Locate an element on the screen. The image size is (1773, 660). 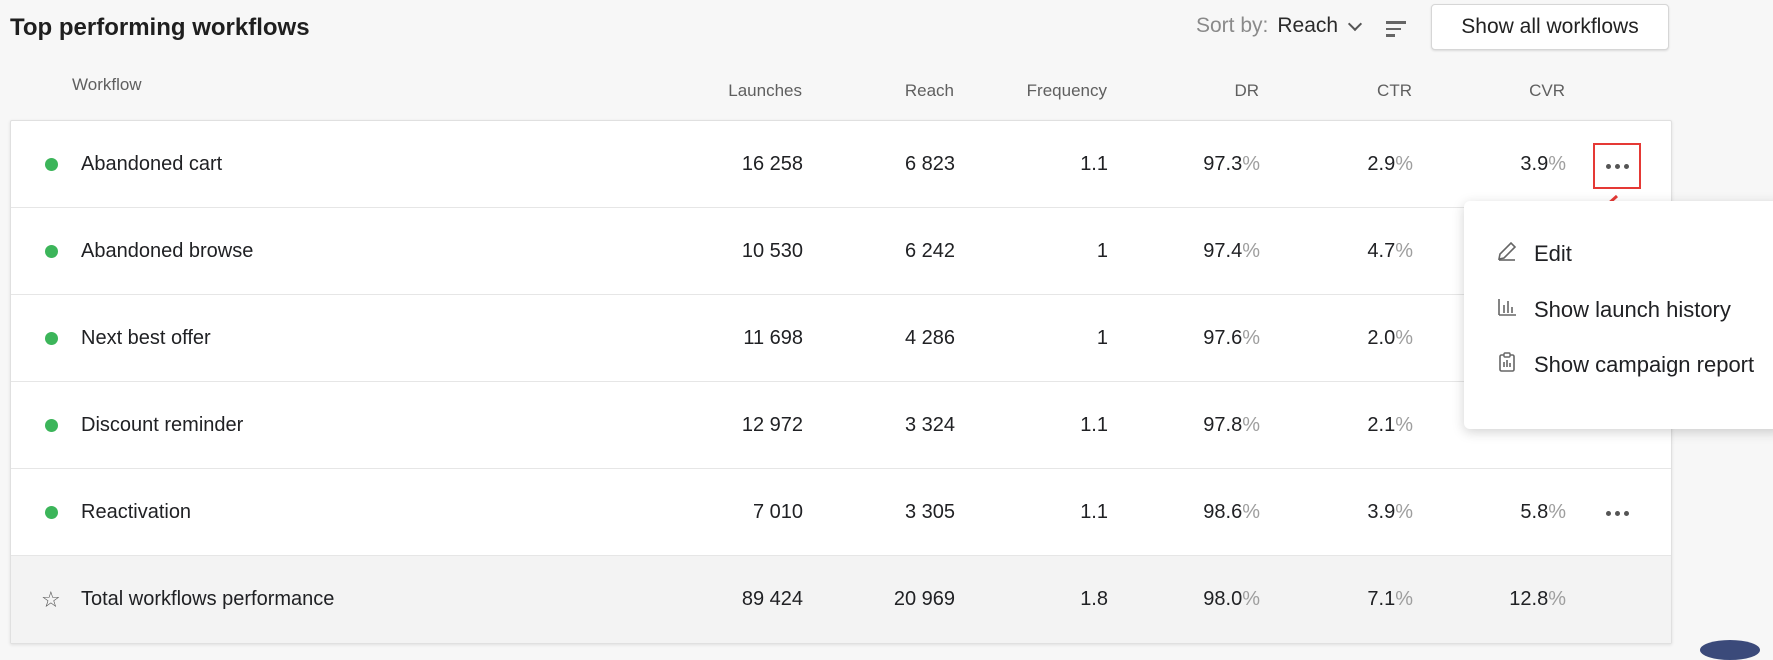
cvr-value: 3.9% is located at coordinates (1543, 164).